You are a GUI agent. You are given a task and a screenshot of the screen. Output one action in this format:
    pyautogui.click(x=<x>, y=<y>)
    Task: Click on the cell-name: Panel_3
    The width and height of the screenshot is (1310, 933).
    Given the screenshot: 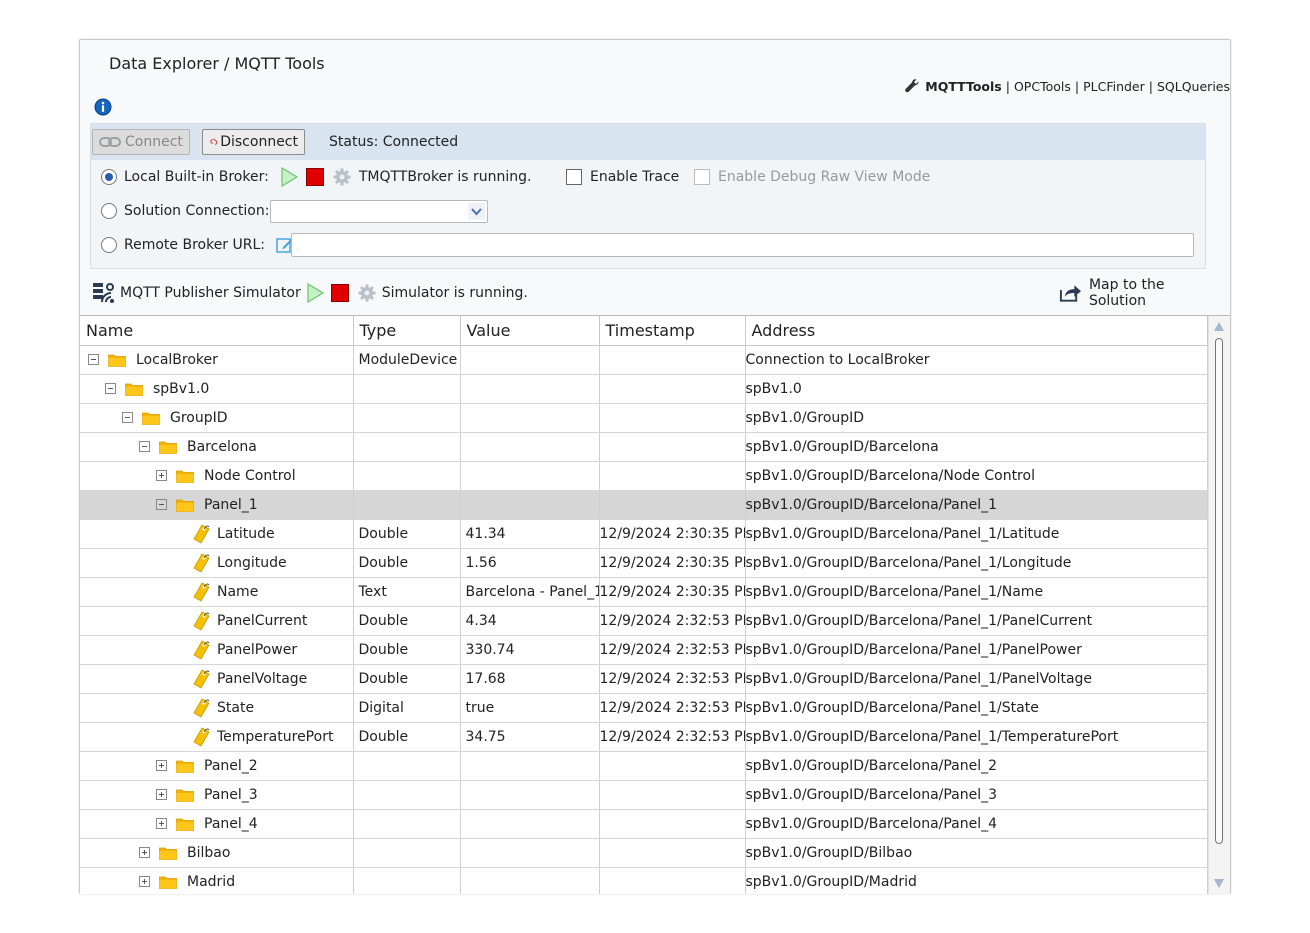 What is the action you would take?
    pyautogui.click(x=217, y=795)
    